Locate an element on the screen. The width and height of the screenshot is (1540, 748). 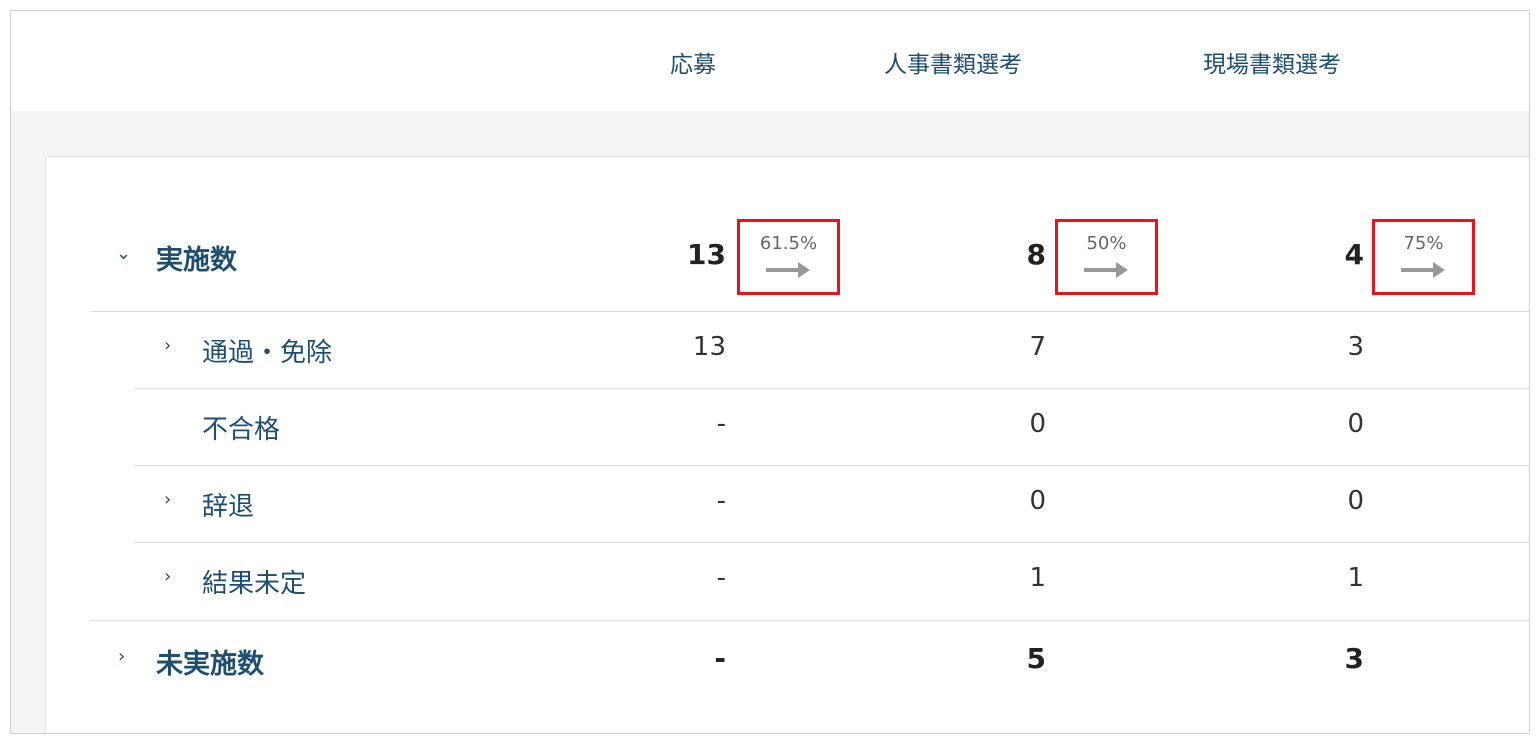
row-label-not-implemented: 未実施数 is located at coordinates (210, 664).